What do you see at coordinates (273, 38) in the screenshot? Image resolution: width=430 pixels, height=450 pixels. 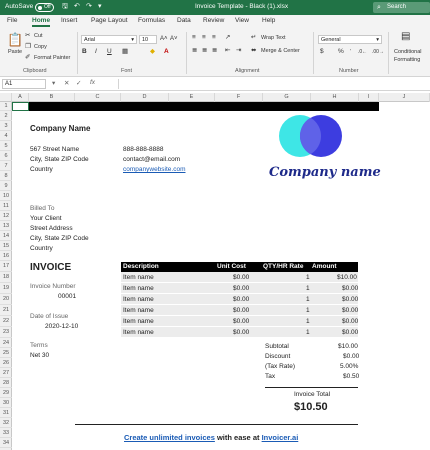 I see `wrap-text-button: Wrap Text` at bounding box center [273, 38].